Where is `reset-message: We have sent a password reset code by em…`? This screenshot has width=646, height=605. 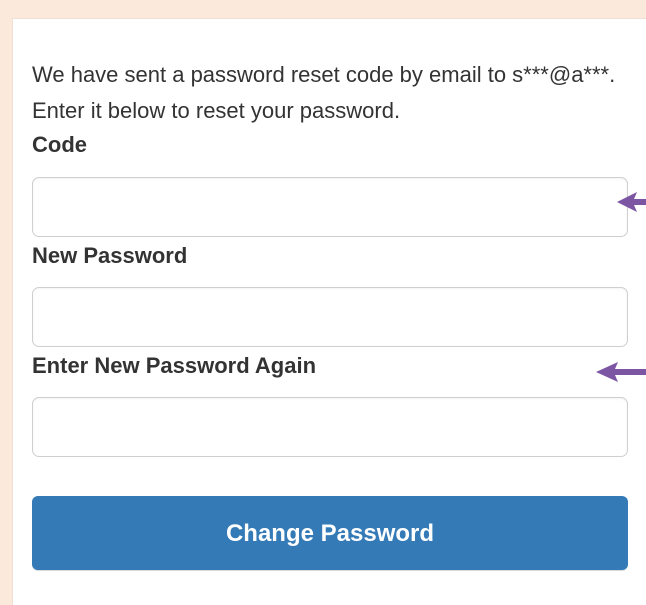
reset-message: We have sent a password reset code by em… is located at coordinates (324, 92).